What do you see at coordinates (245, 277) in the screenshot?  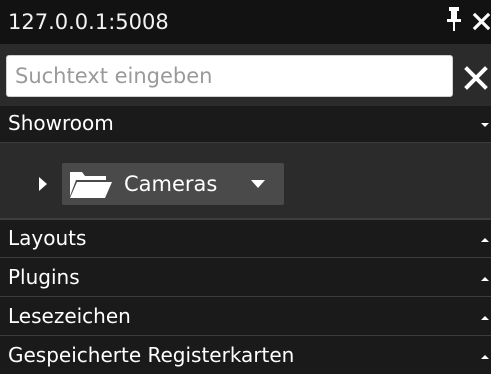 I see `section-plugins: Plugins` at bounding box center [245, 277].